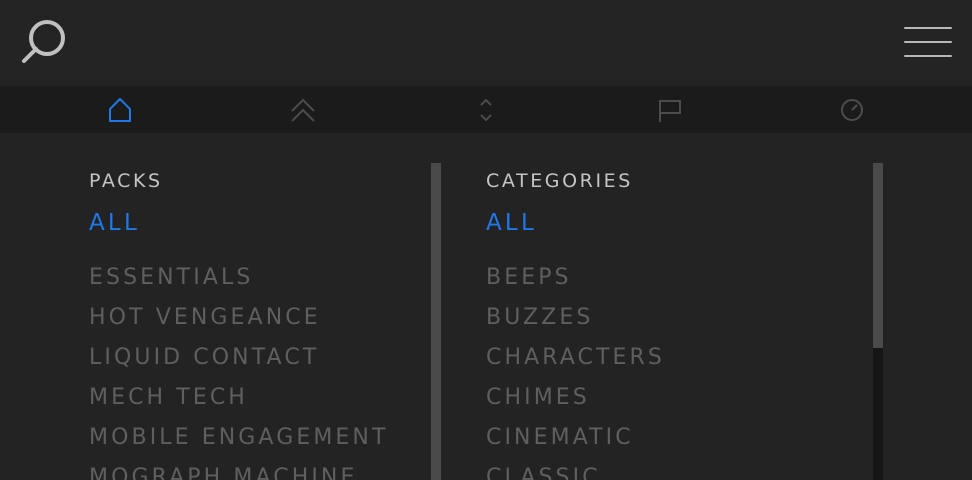  What do you see at coordinates (239, 283) in the screenshot?
I see `pack-item-essentials: ESSENTIALS` at bounding box center [239, 283].